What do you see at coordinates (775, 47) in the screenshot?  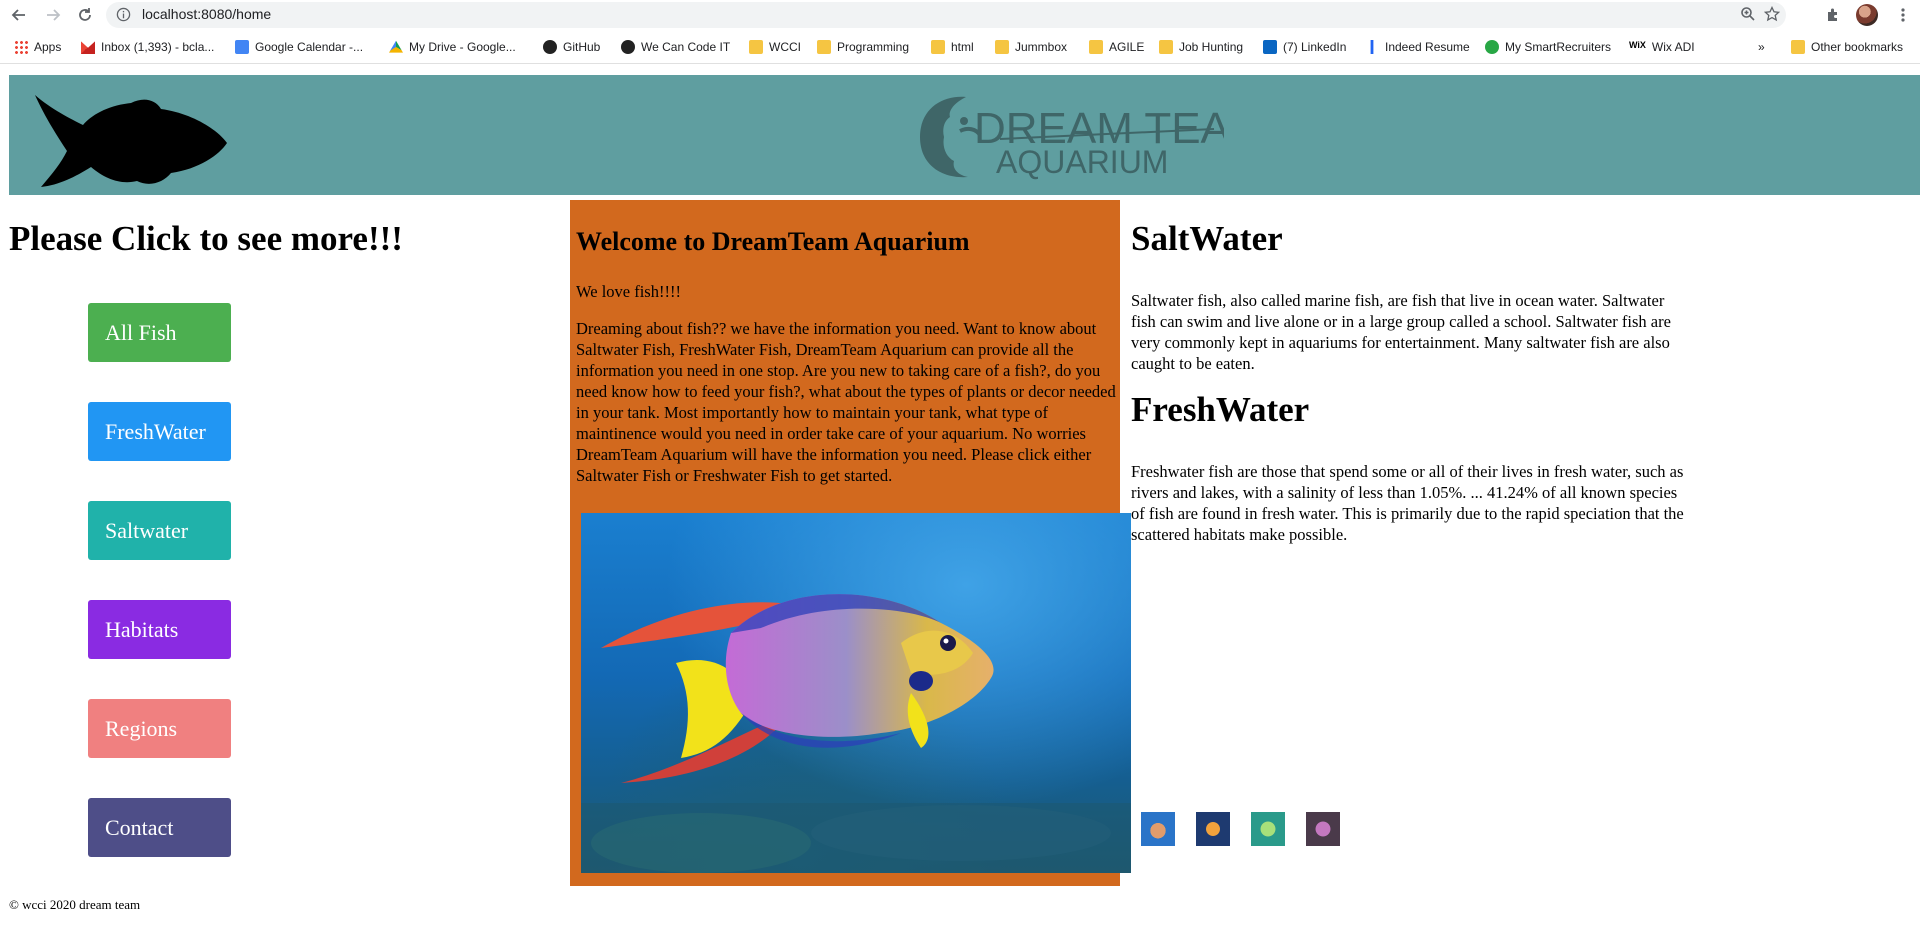 I see `bookmark-wcci: WCCI` at bounding box center [775, 47].